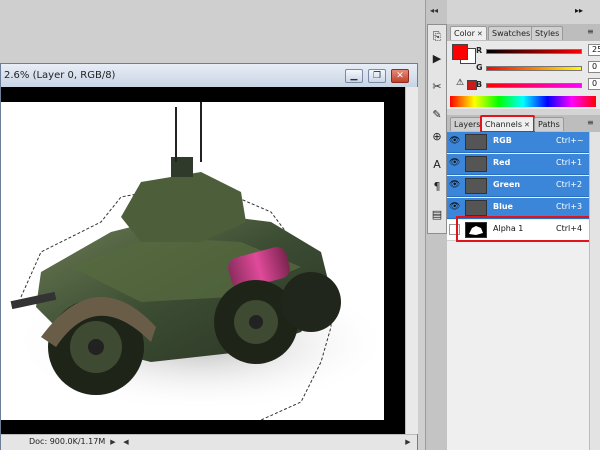  Describe the element at coordinates (460, 52) in the screenshot. I see `foreground-color-swatch` at that location.